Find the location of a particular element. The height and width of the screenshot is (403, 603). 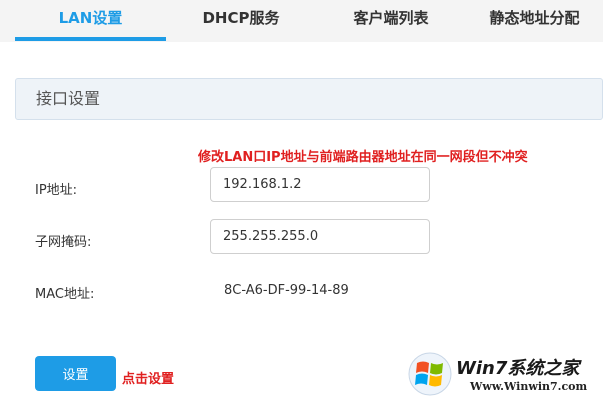

tab-lan-settings: LAN设置 is located at coordinates (90, 21).